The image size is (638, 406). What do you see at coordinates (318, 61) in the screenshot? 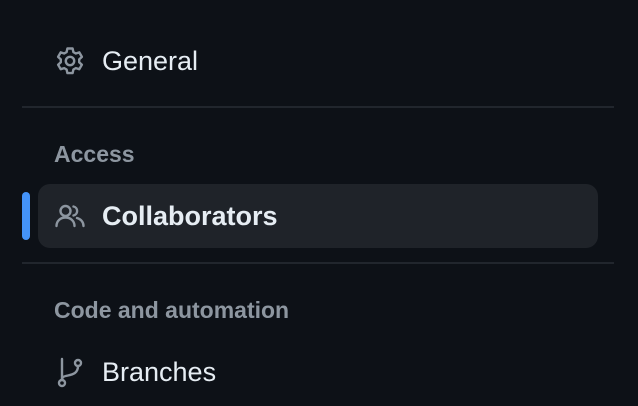
I see `sidebar-item-general: General` at bounding box center [318, 61].